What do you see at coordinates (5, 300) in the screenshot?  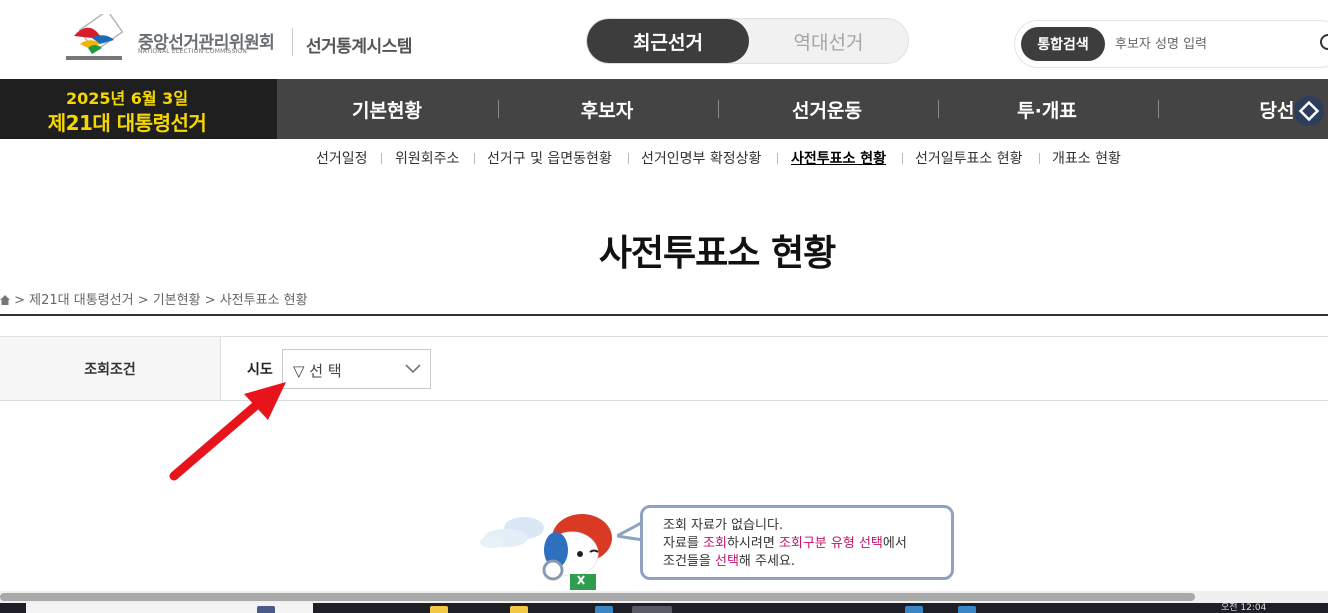 I see `home-icon` at bounding box center [5, 300].